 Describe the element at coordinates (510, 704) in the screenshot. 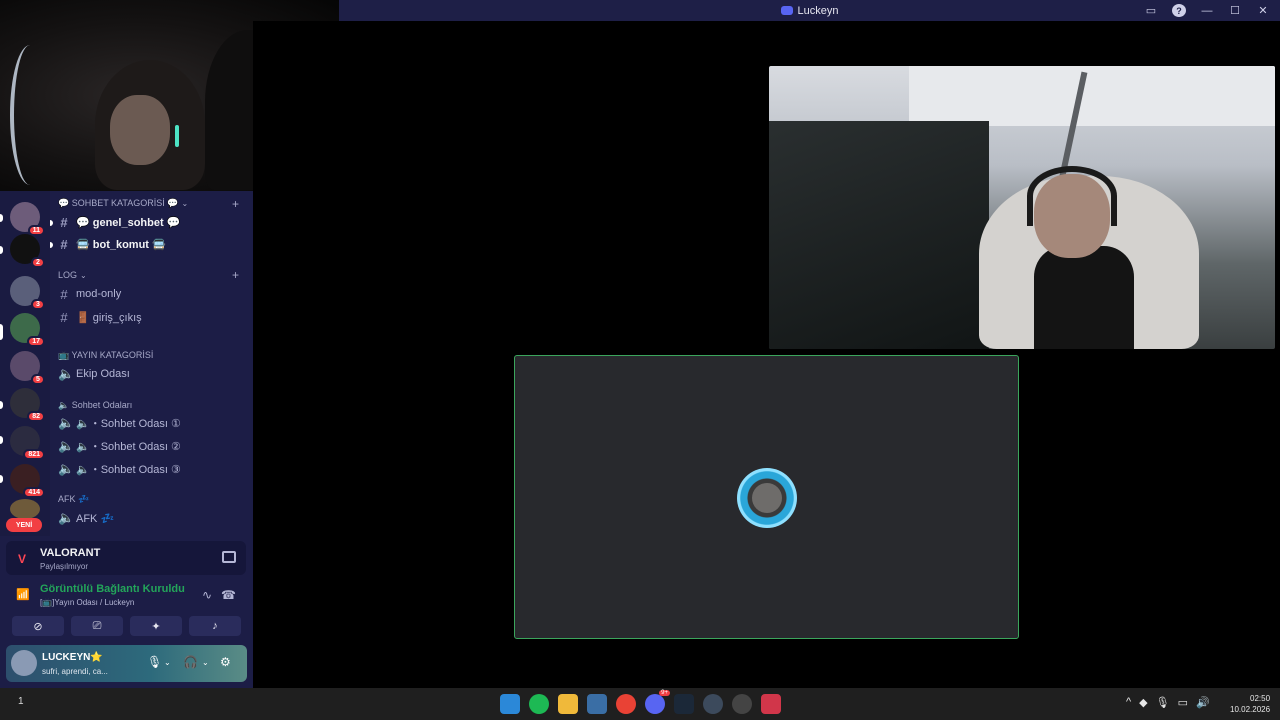

I see `windows-start-icon` at that location.